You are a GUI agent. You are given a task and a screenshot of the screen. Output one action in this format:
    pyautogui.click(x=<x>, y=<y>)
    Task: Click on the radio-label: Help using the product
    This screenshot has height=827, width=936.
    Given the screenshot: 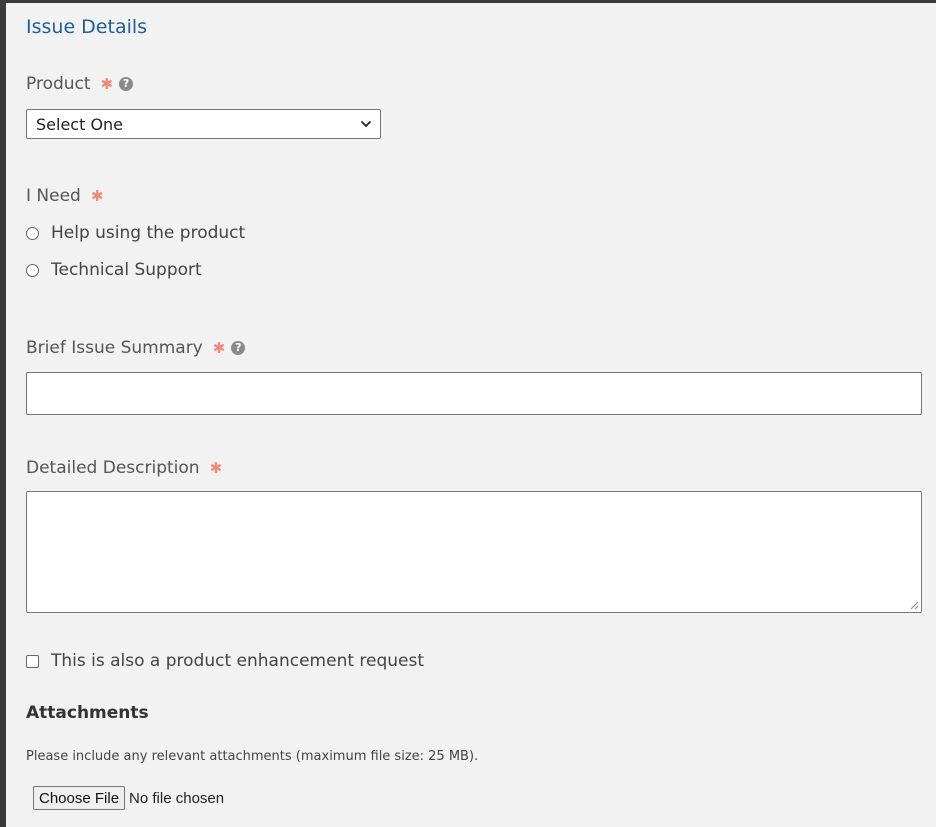 What is the action you would take?
    pyautogui.click(x=148, y=233)
    